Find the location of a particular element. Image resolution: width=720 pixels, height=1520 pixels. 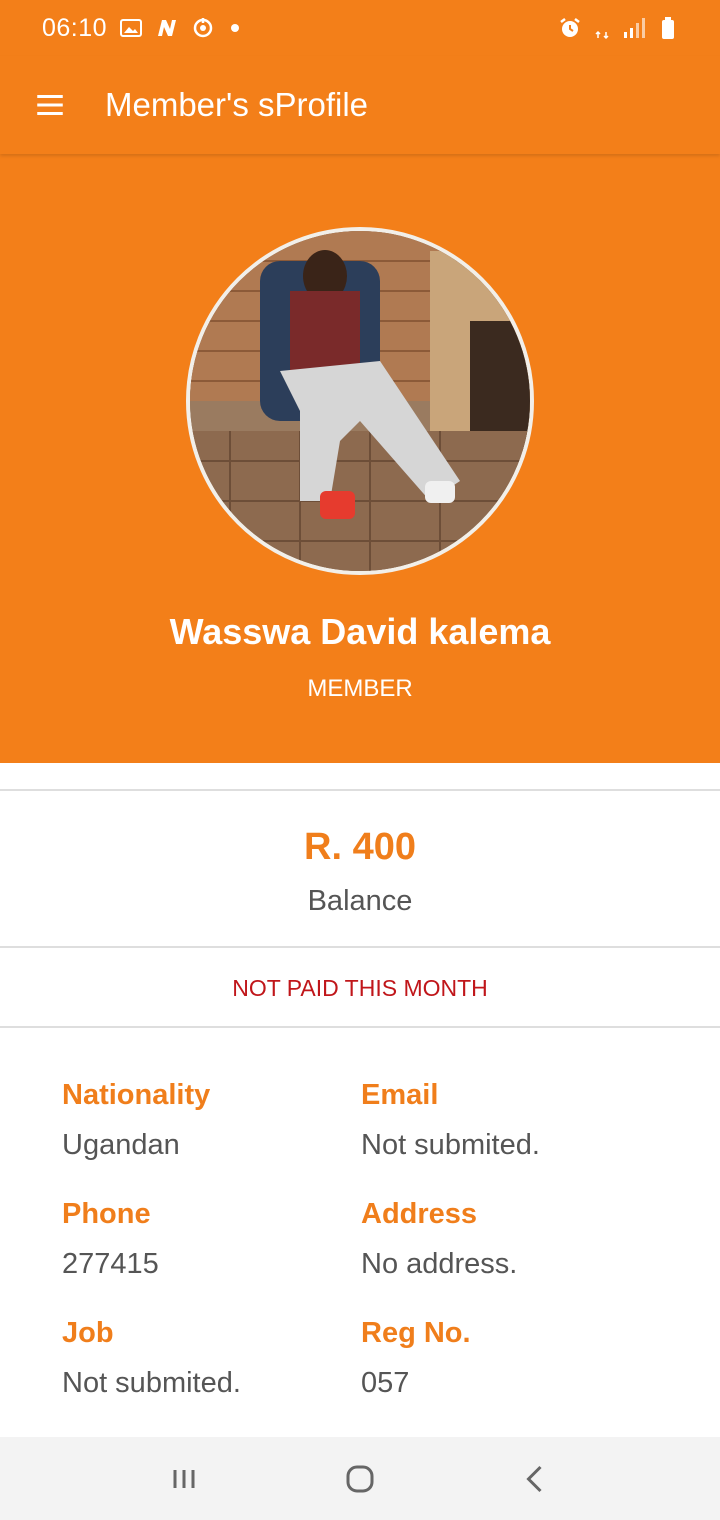

field-value: 277415 is located at coordinates (110, 1264).